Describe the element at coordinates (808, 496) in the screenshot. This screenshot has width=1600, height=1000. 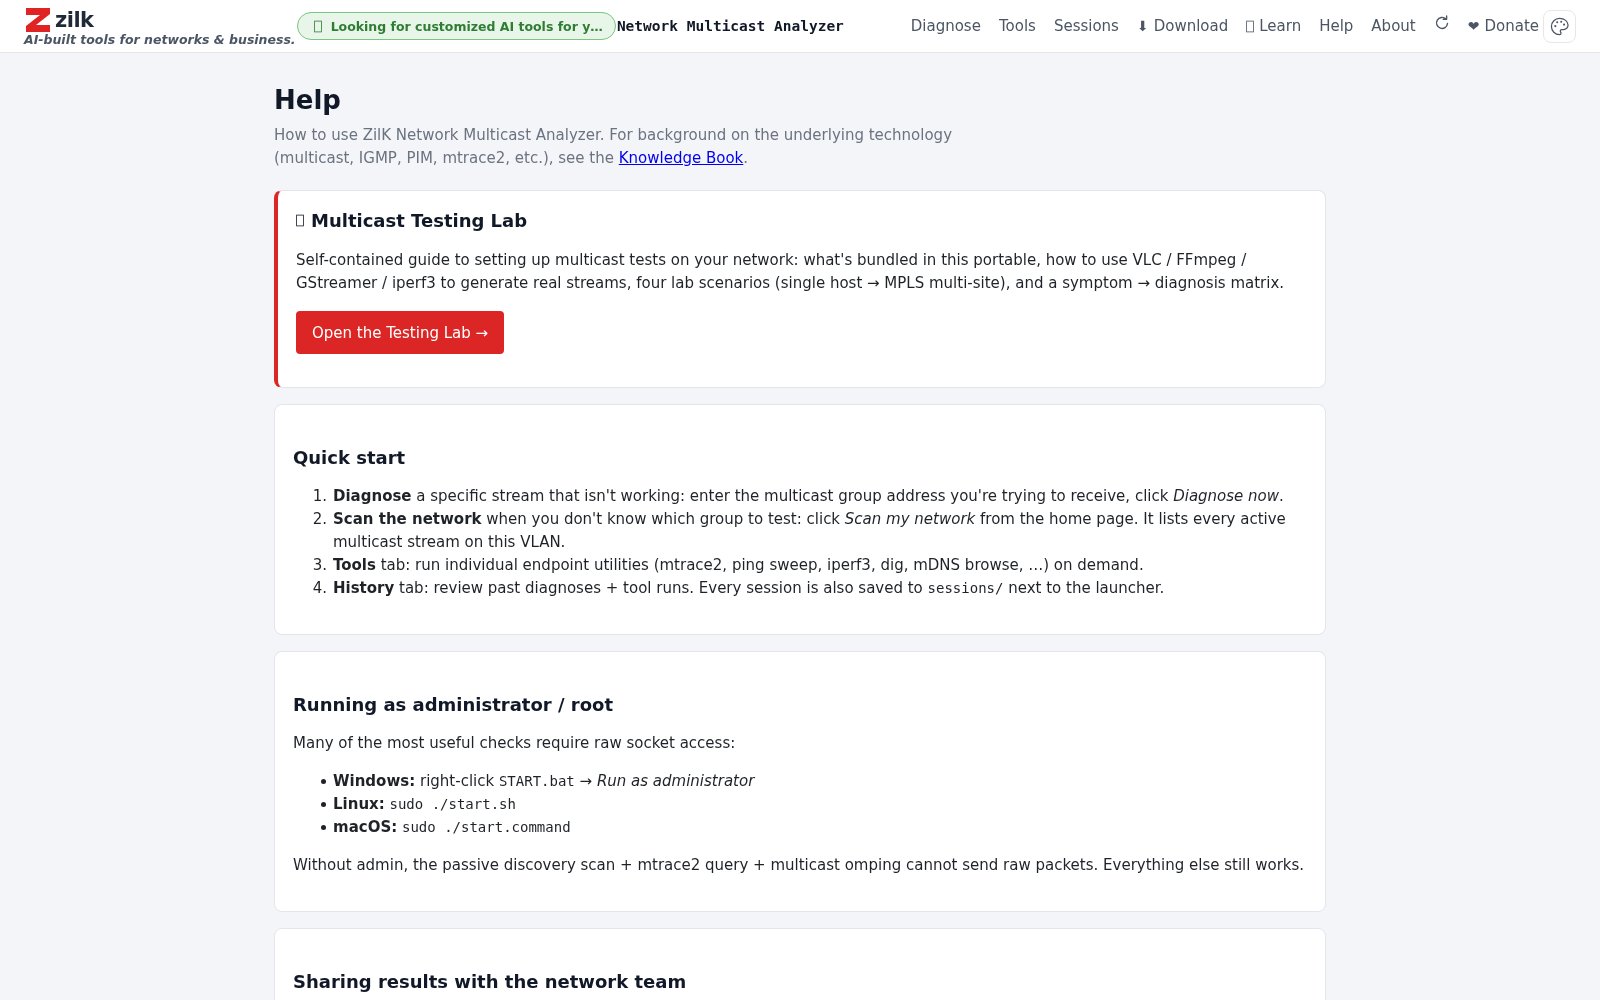
I see `list-item-text: Diagnose a specific stream that isn't working: enter the multicast group address you're trying to receive, click Diagnose now.` at that location.